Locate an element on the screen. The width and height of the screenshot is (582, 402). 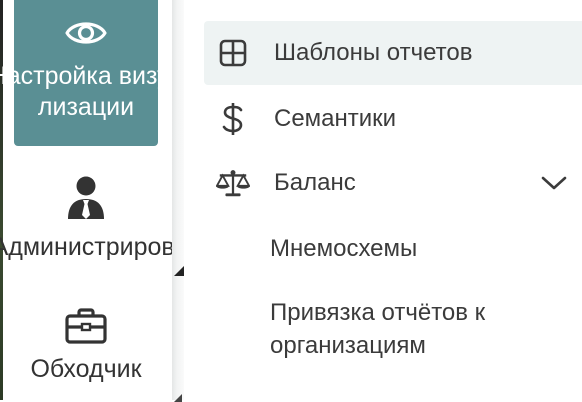
rail-item-visualization-settings: Настройка визуализации is located at coordinates (86, 73).